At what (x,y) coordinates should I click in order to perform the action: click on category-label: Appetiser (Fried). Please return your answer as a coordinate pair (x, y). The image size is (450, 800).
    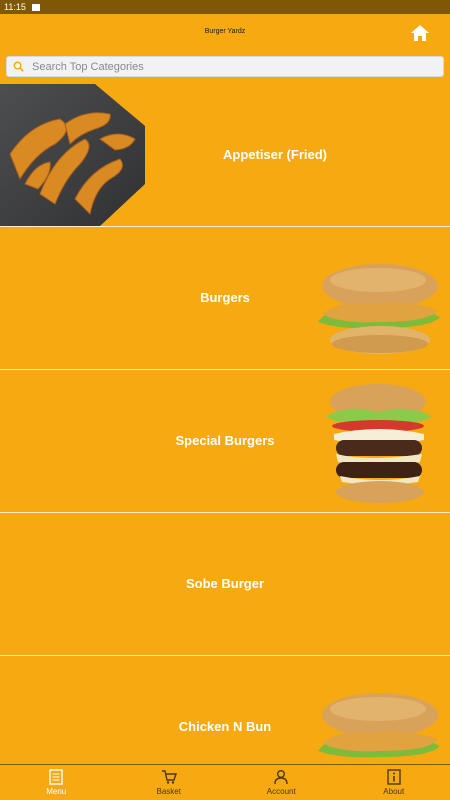
    Looking at the image, I should click on (274, 154).